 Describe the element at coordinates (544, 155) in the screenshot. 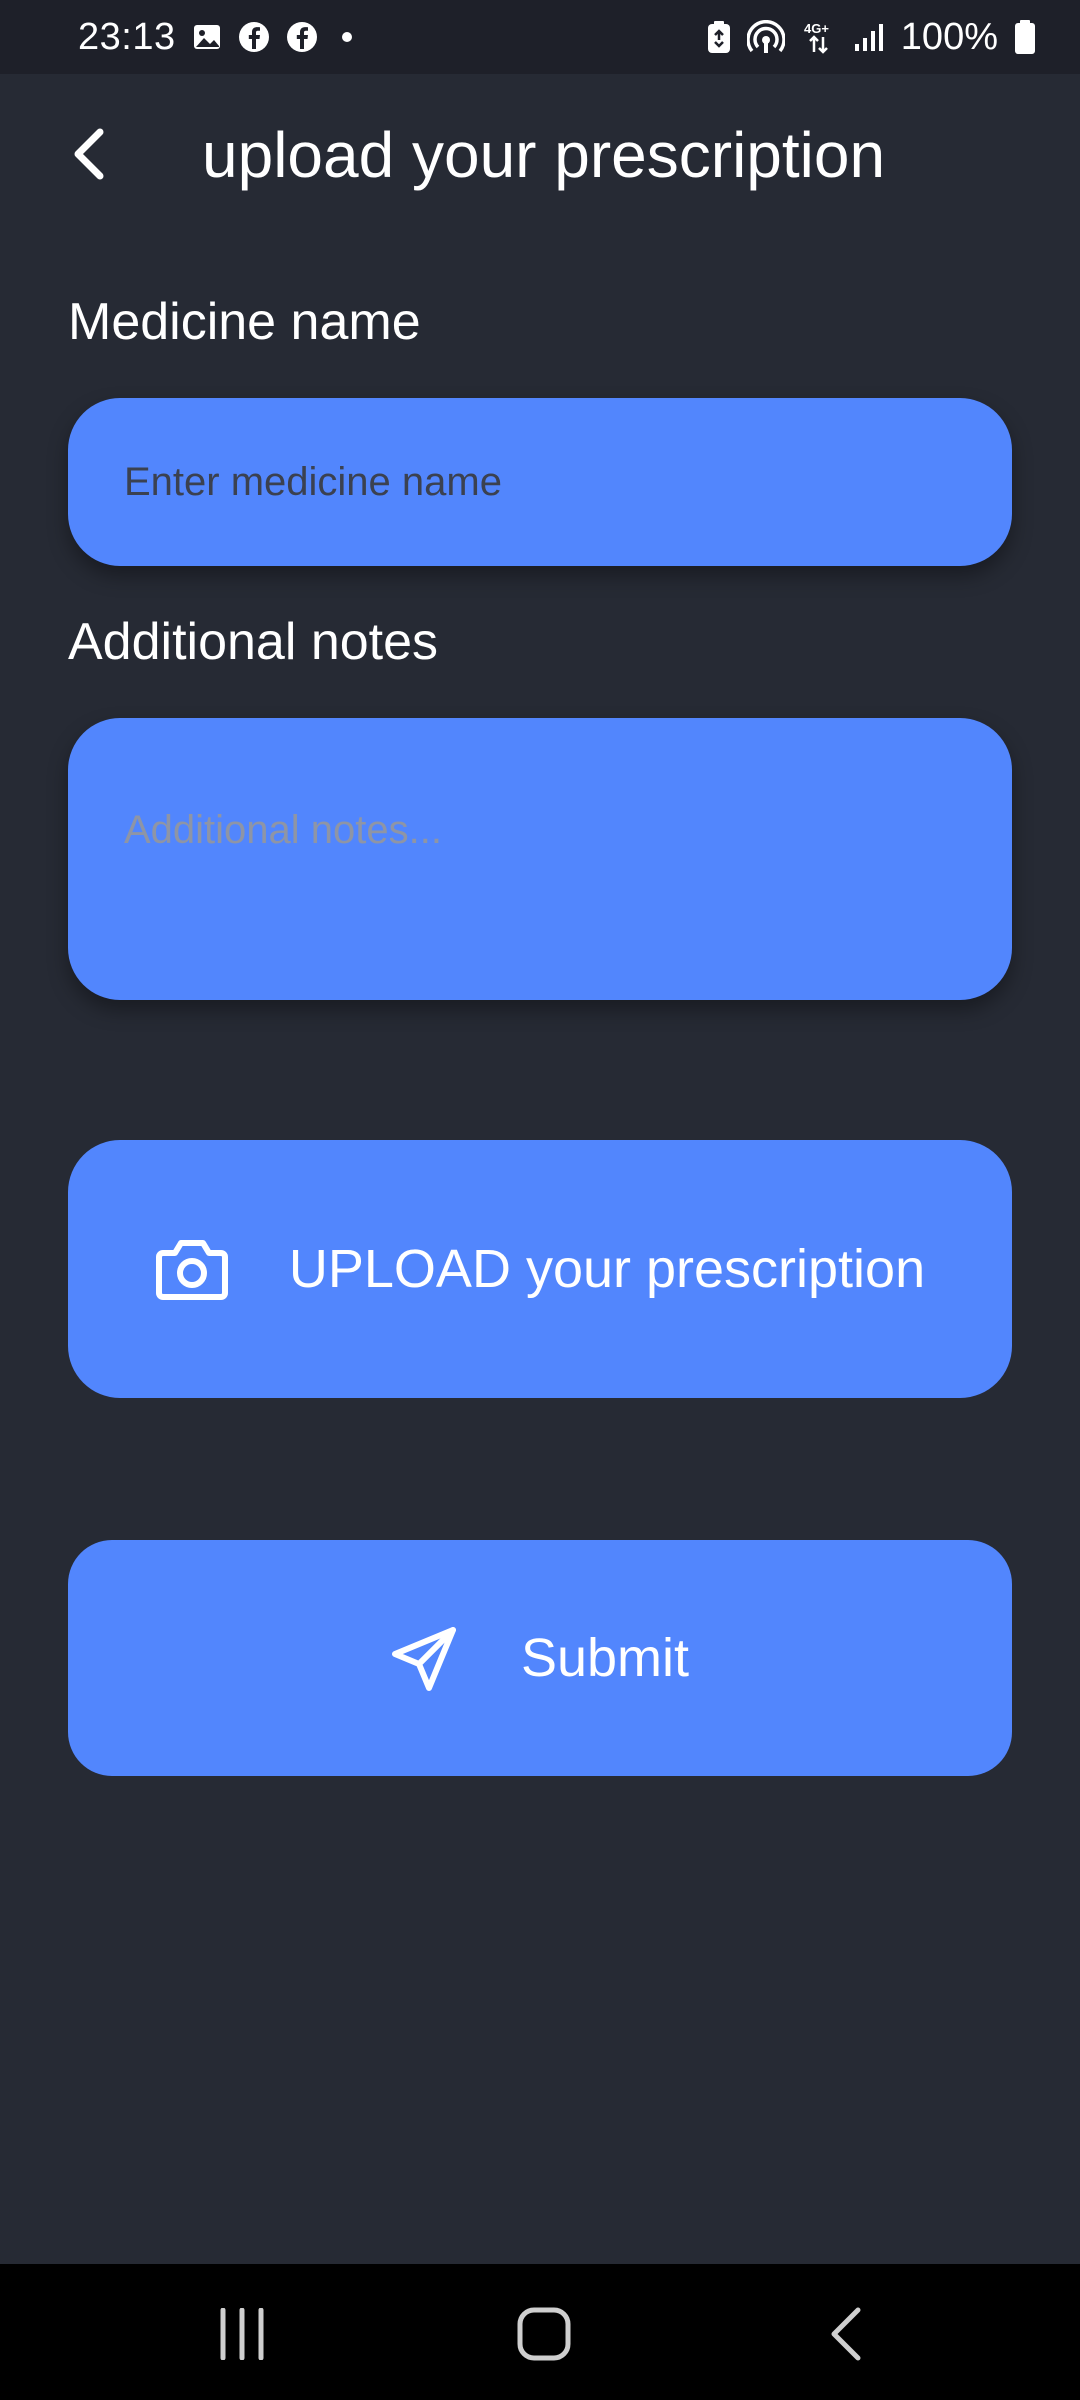

I see `page-title: upload your prescription` at that location.